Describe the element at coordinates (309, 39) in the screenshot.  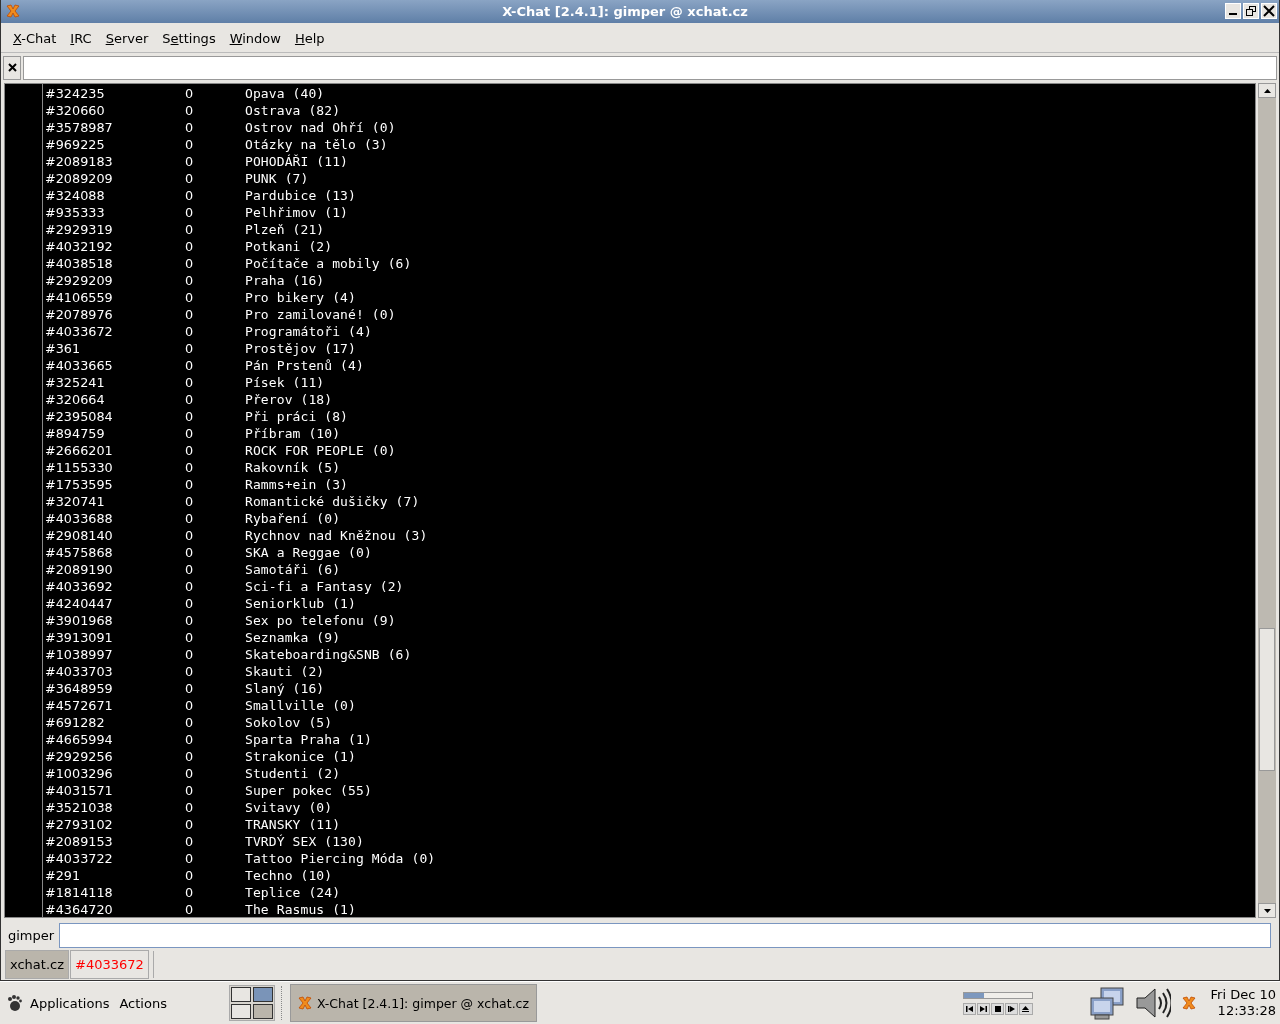
I see `menu-item: Help` at that location.